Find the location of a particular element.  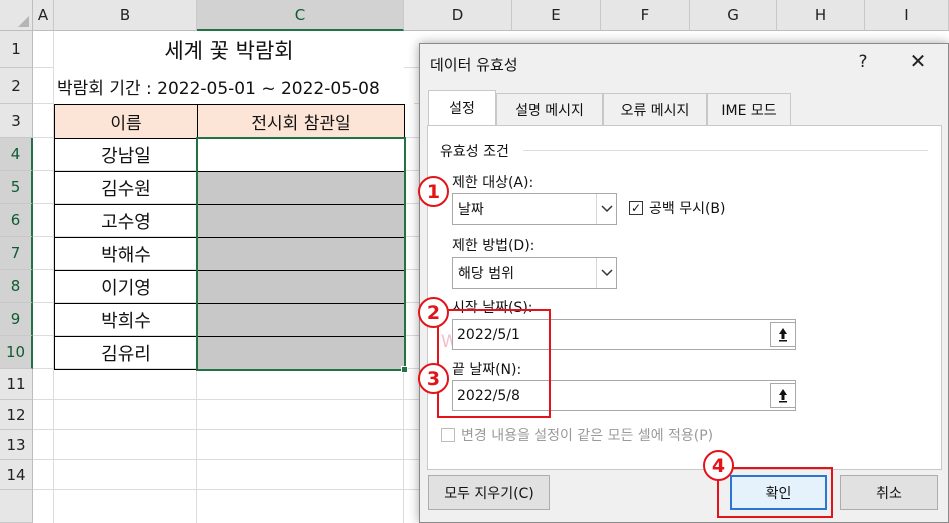

column-header-h: H is located at coordinates (821, 15).